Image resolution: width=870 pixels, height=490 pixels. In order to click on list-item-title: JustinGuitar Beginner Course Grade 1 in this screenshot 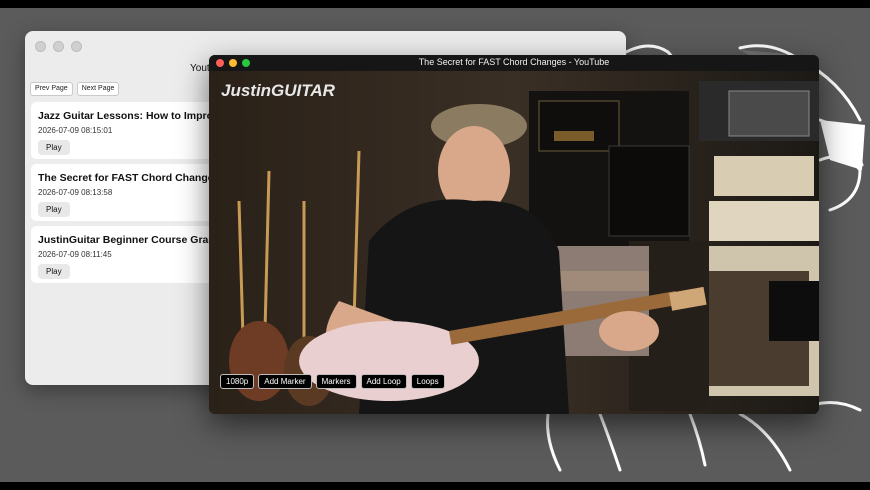, I will do `click(134, 240)`.